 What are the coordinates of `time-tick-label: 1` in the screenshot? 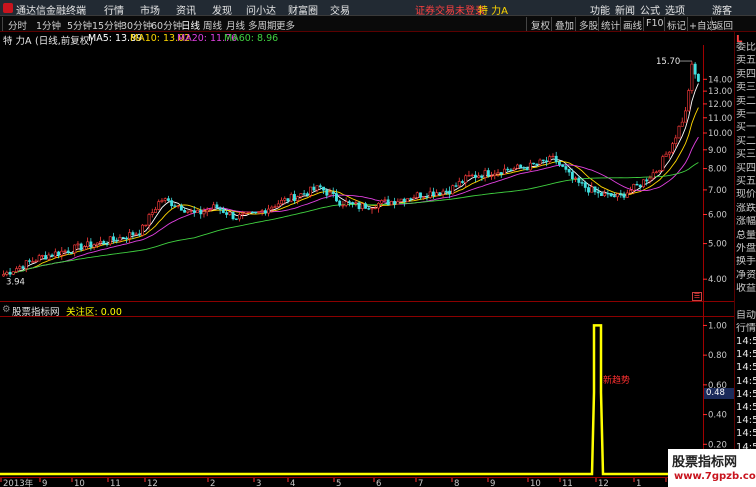 It's located at (638, 483).